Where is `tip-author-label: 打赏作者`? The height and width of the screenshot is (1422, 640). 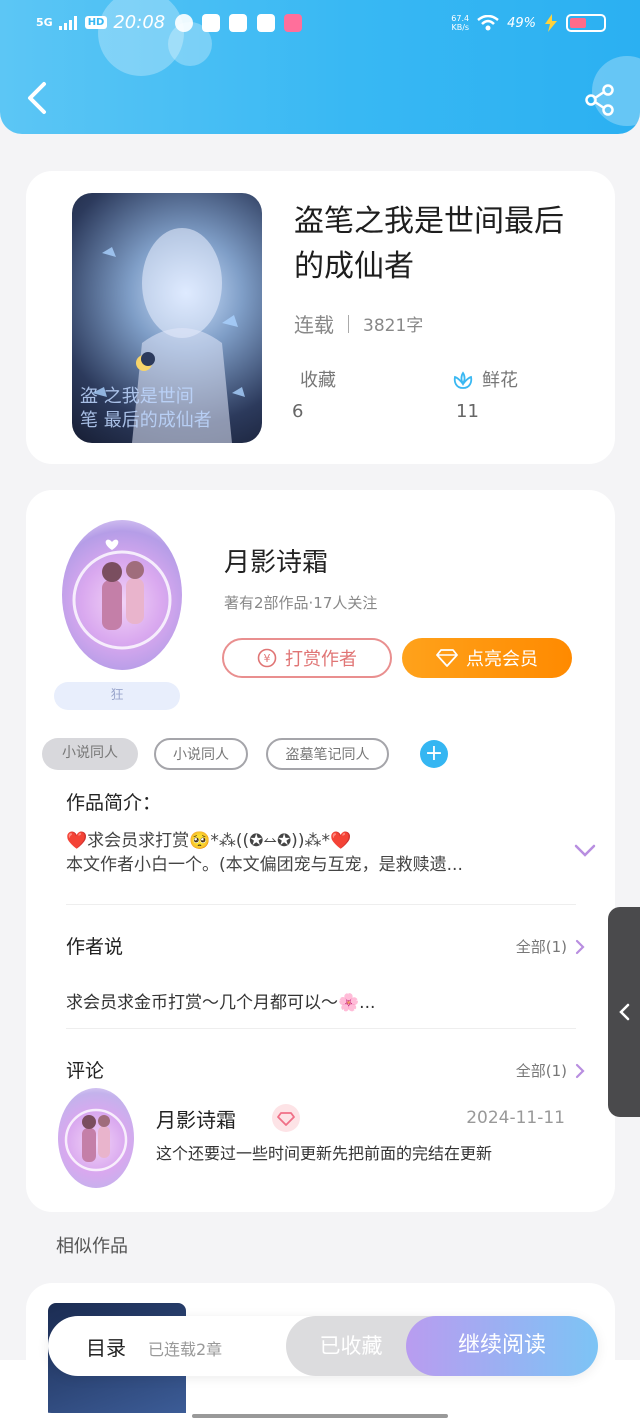 tip-author-label: 打赏作者 is located at coordinates (321, 659).